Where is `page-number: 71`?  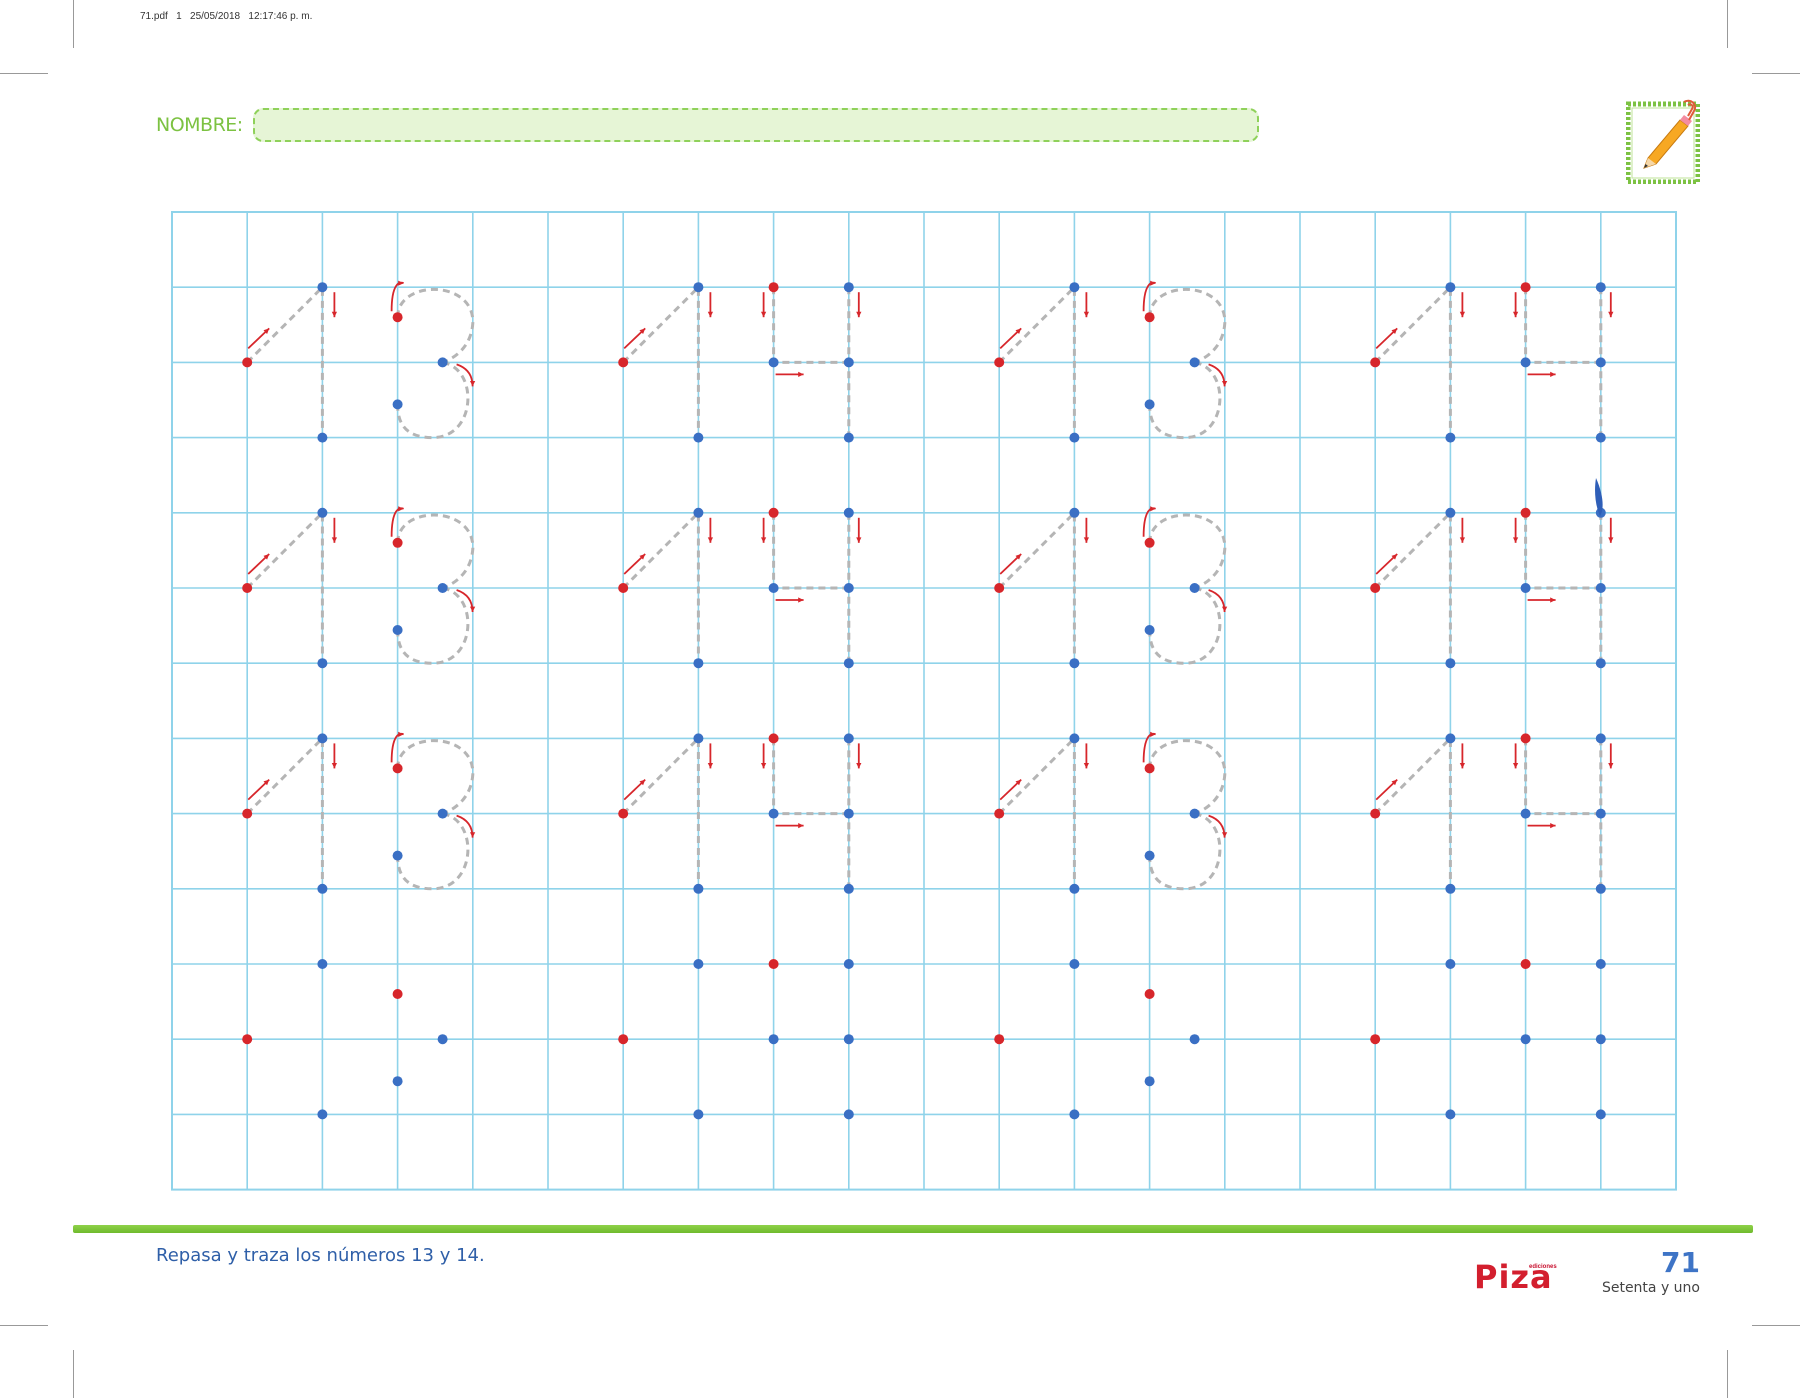
page-number: 71 is located at coordinates (1680, 1262).